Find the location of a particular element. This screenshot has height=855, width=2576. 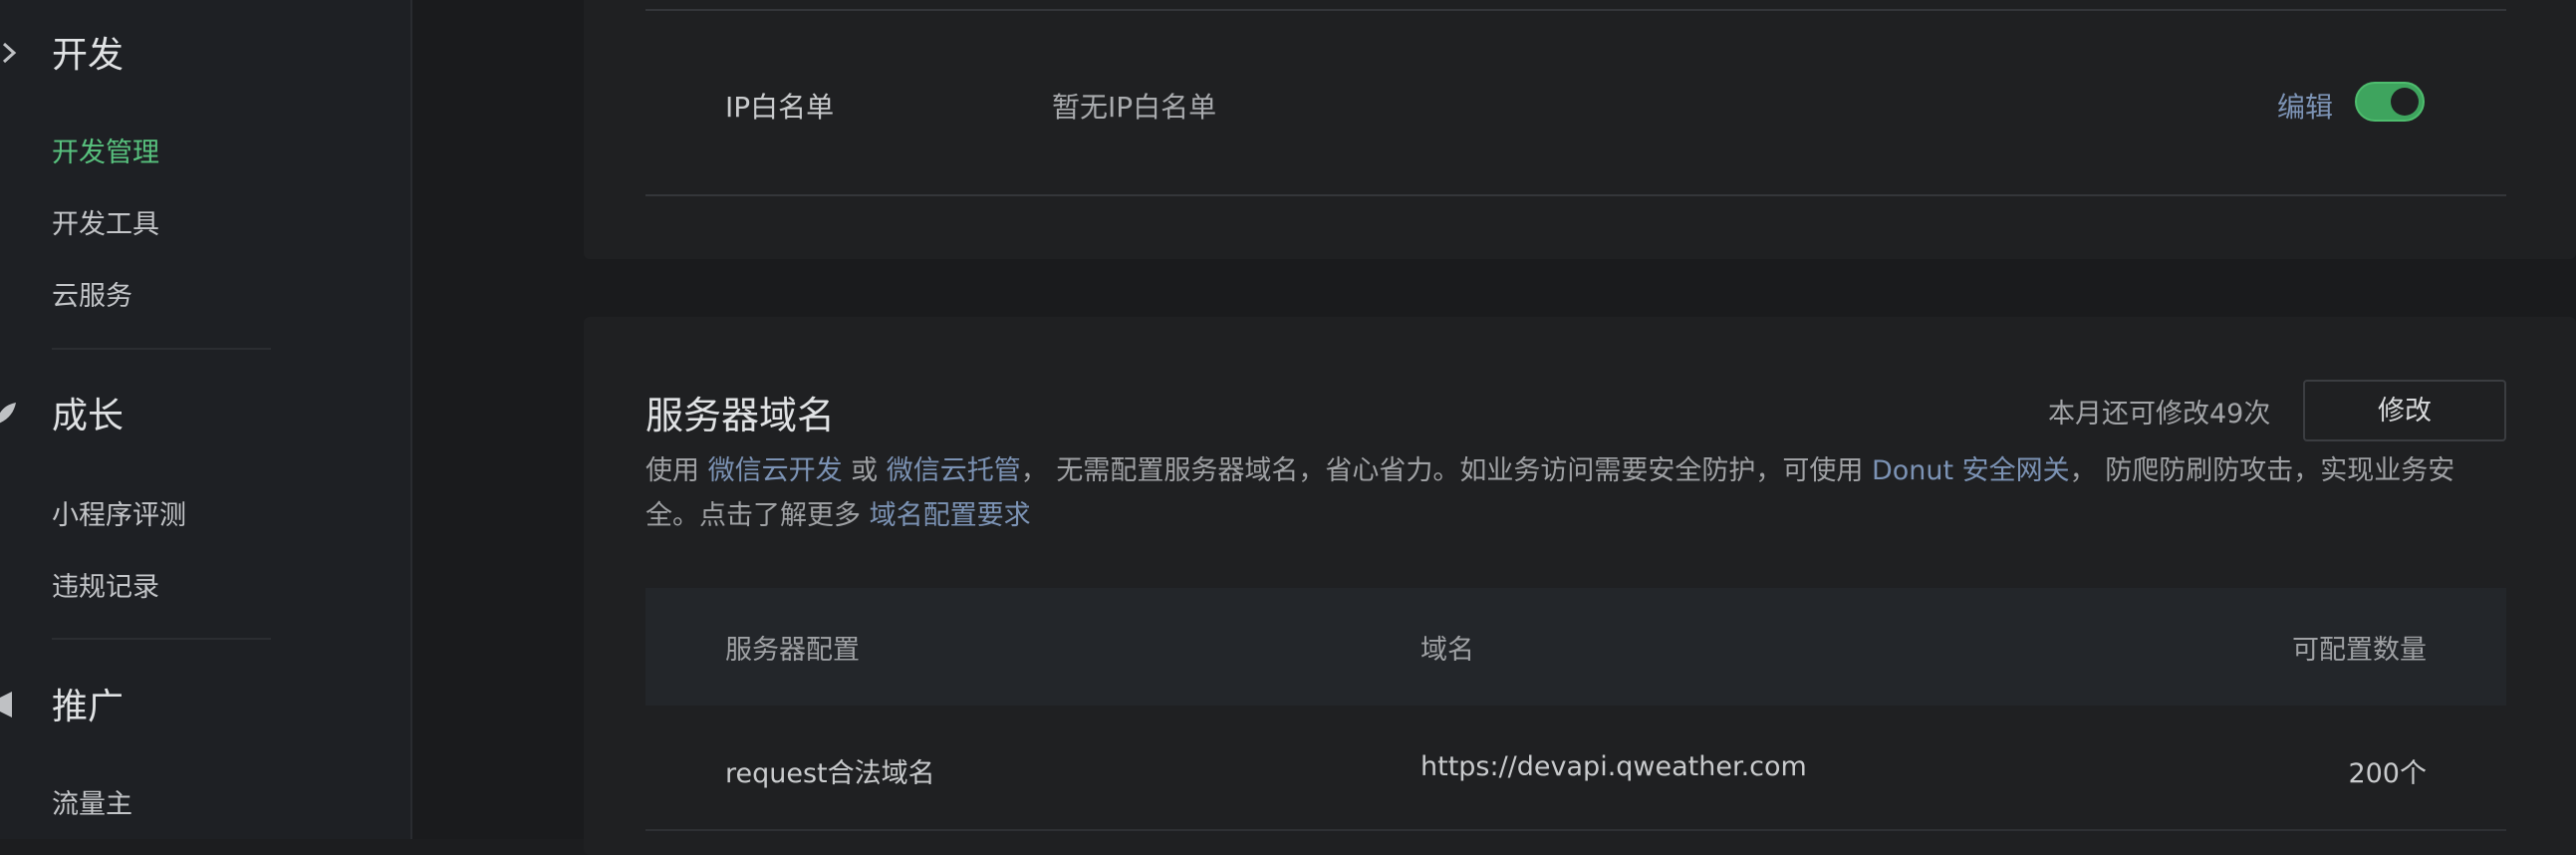

table-cell-config: request合法域名 is located at coordinates (830, 773).